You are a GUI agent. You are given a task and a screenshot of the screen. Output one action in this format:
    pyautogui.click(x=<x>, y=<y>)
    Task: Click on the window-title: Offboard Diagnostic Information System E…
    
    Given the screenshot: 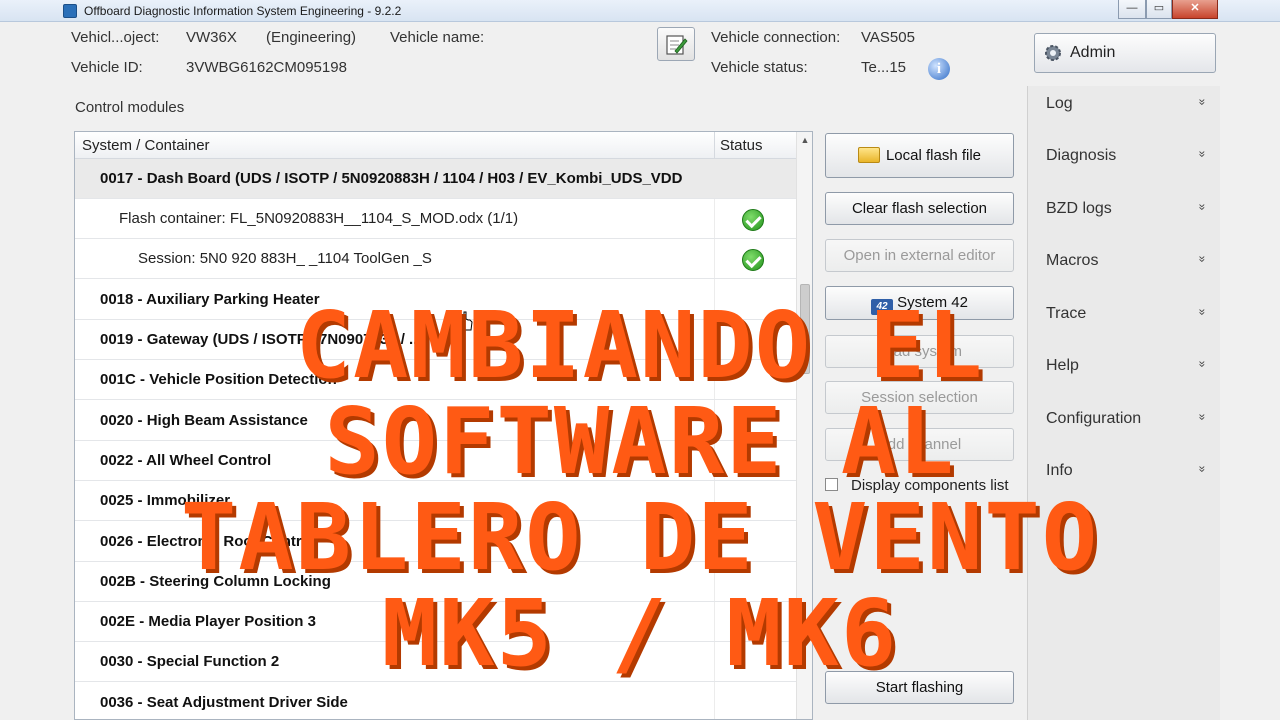 What is the action you would take?
    pyautogui.click(x=243, y=11)
    